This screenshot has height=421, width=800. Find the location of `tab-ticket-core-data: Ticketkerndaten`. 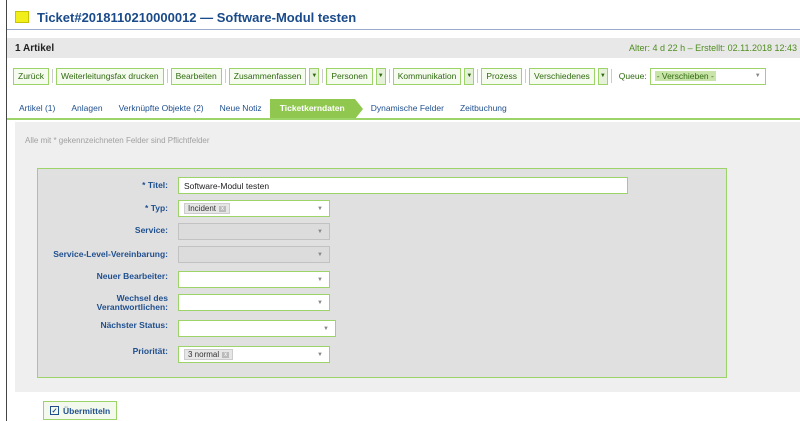

tab-ticket-core-data: Ticketkerndaten is located at coordinates (316, 109).